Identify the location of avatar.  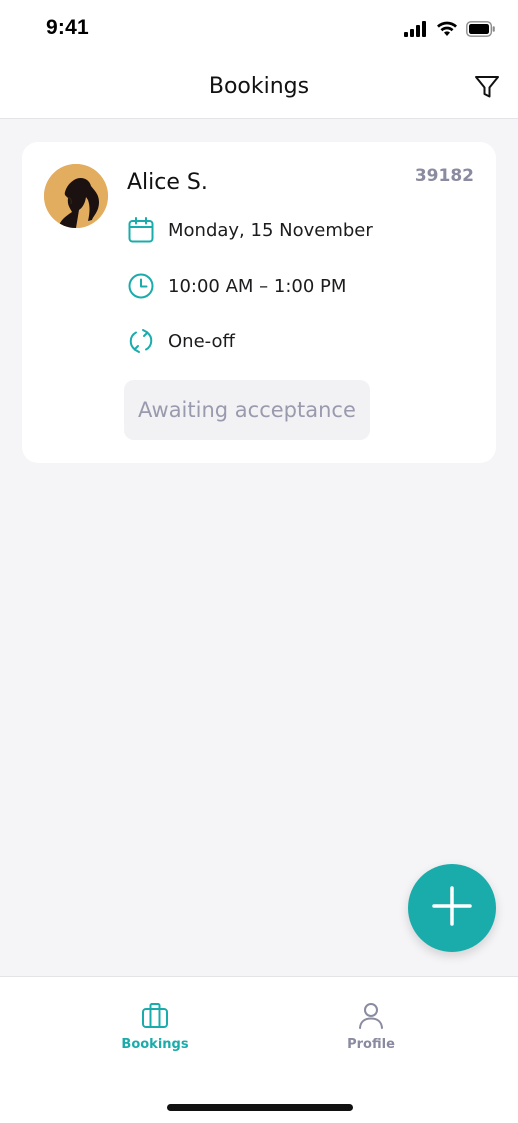
(76, 196).